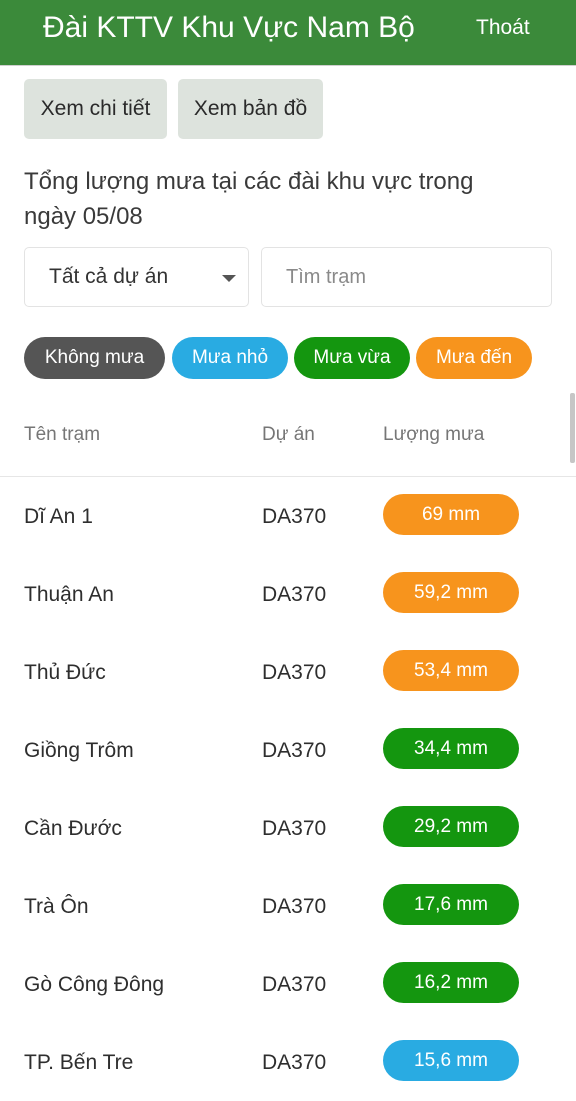  Describe the element at coordinates (95, 109) in the screenshot. I see `view-detail-button: Xem chi tiết` at that location.